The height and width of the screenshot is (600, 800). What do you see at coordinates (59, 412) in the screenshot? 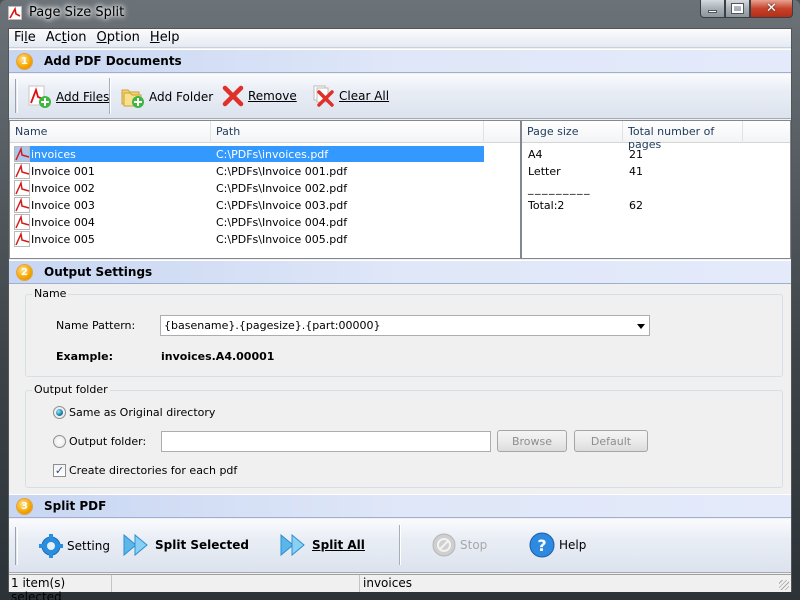
I see `same-as-original-radio` at bounding box center [59, 412].